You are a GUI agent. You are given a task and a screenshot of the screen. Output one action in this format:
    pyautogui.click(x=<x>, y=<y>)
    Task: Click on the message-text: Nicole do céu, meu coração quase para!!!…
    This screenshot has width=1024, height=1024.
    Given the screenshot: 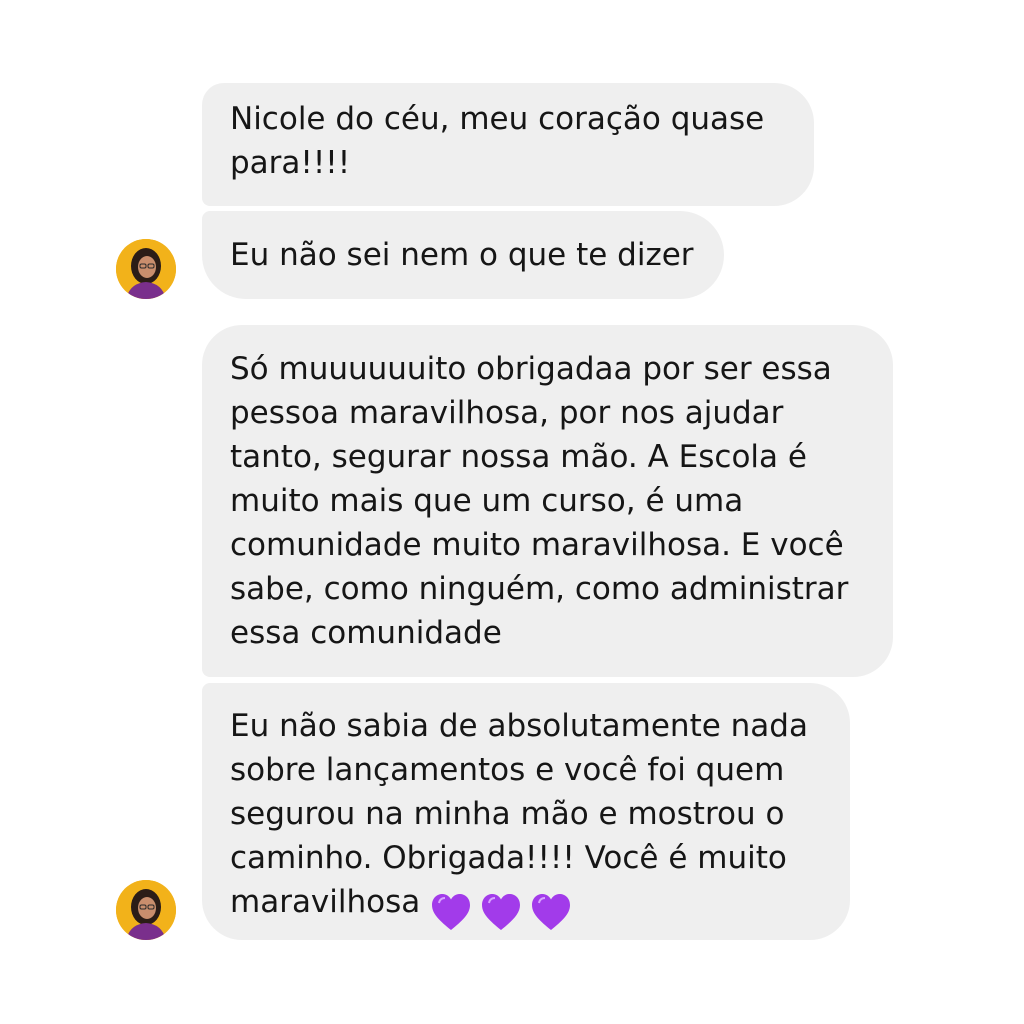 What is the action you would take?
    pyautogui.click(x=497, y=141)
    